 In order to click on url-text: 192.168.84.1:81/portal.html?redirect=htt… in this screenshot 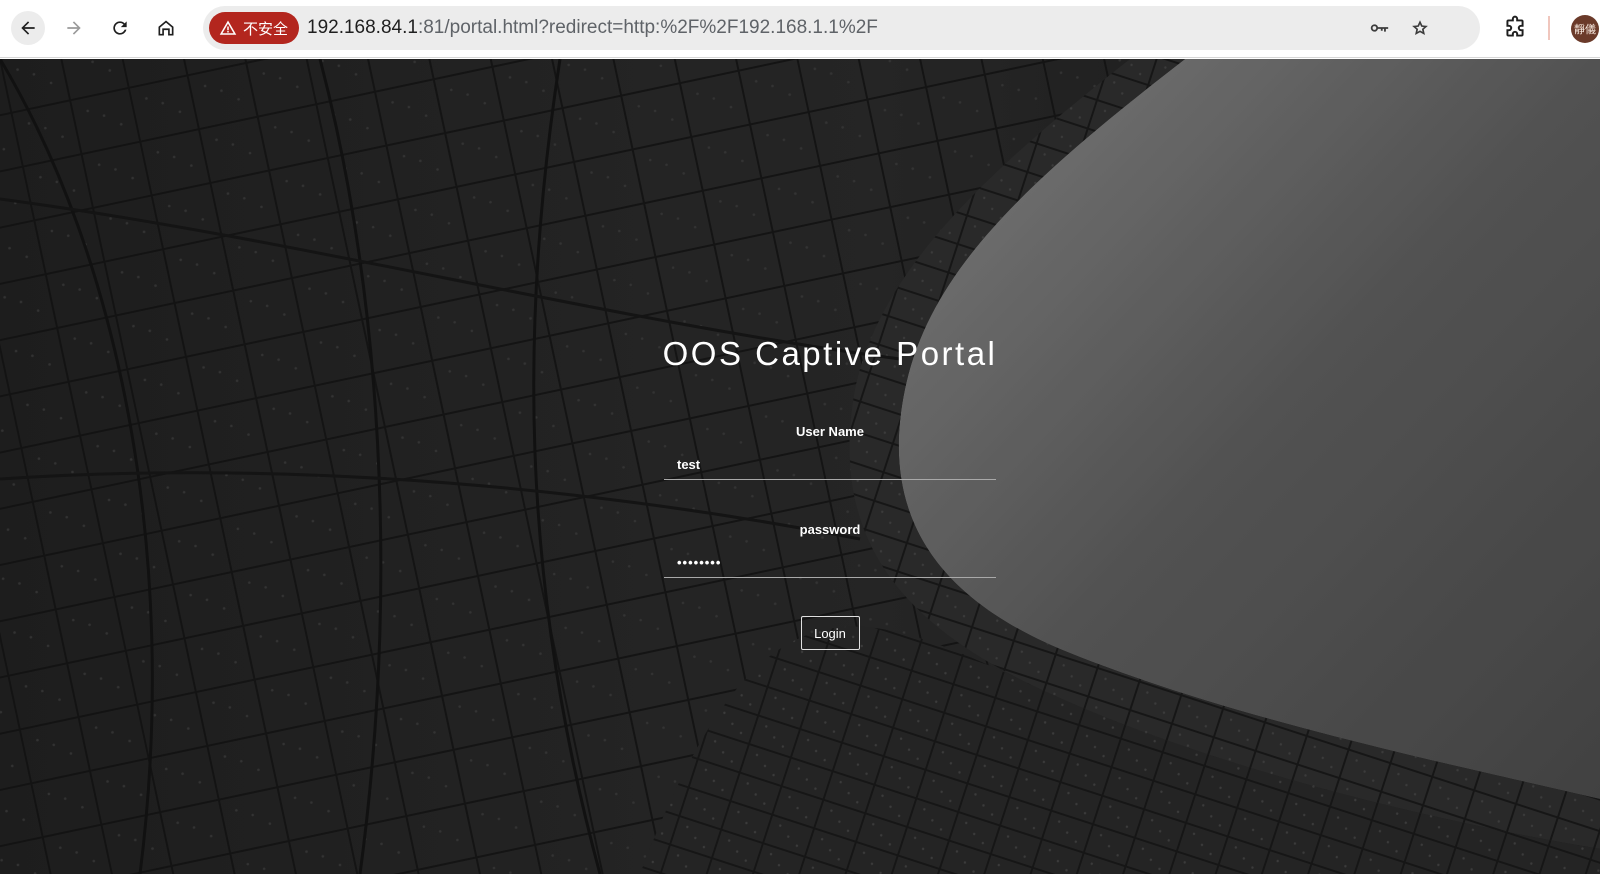, I will do `click(592, 28)`.